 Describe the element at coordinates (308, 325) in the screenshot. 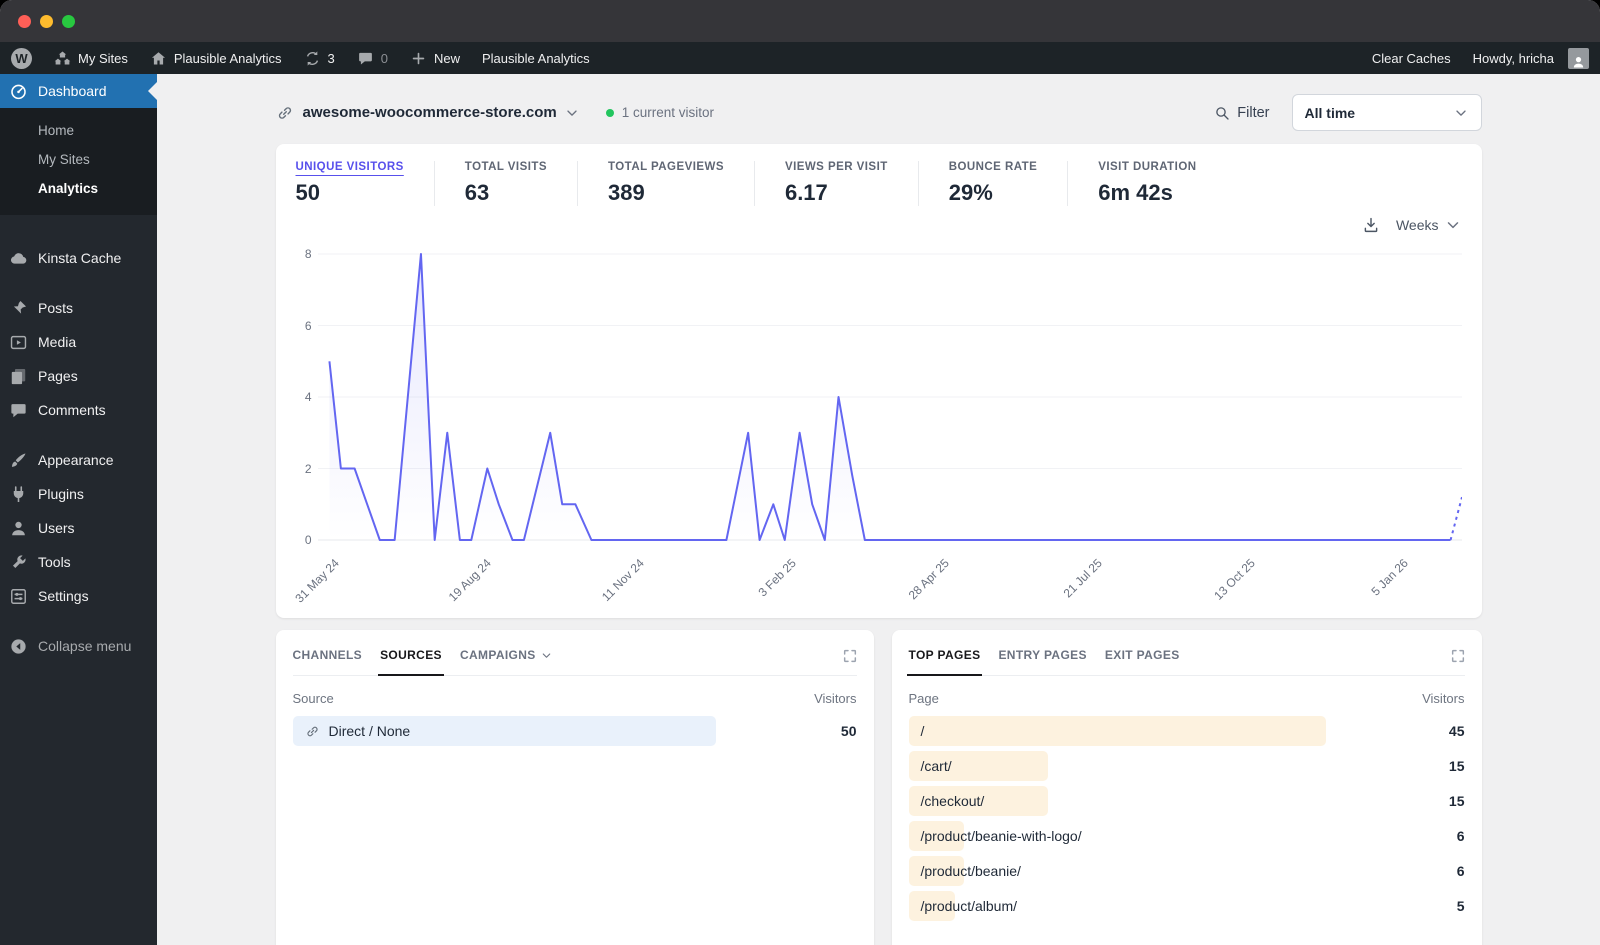

I see `y-tick-label: 6` at that location.